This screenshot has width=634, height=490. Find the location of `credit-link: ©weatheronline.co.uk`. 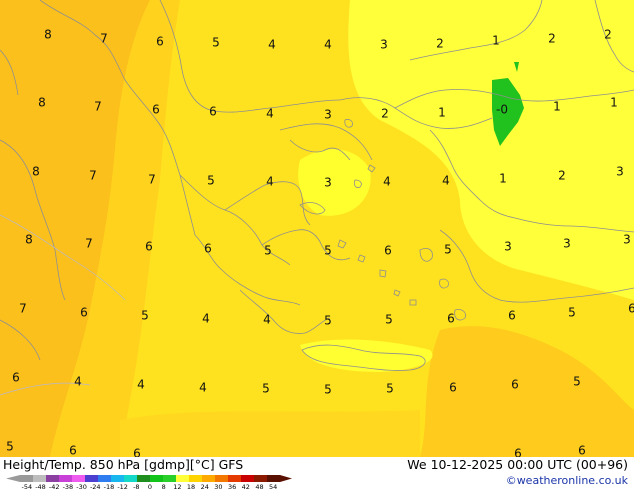

credit-link: ©weatheronline.co.uk is located at coordinates (567, 480).